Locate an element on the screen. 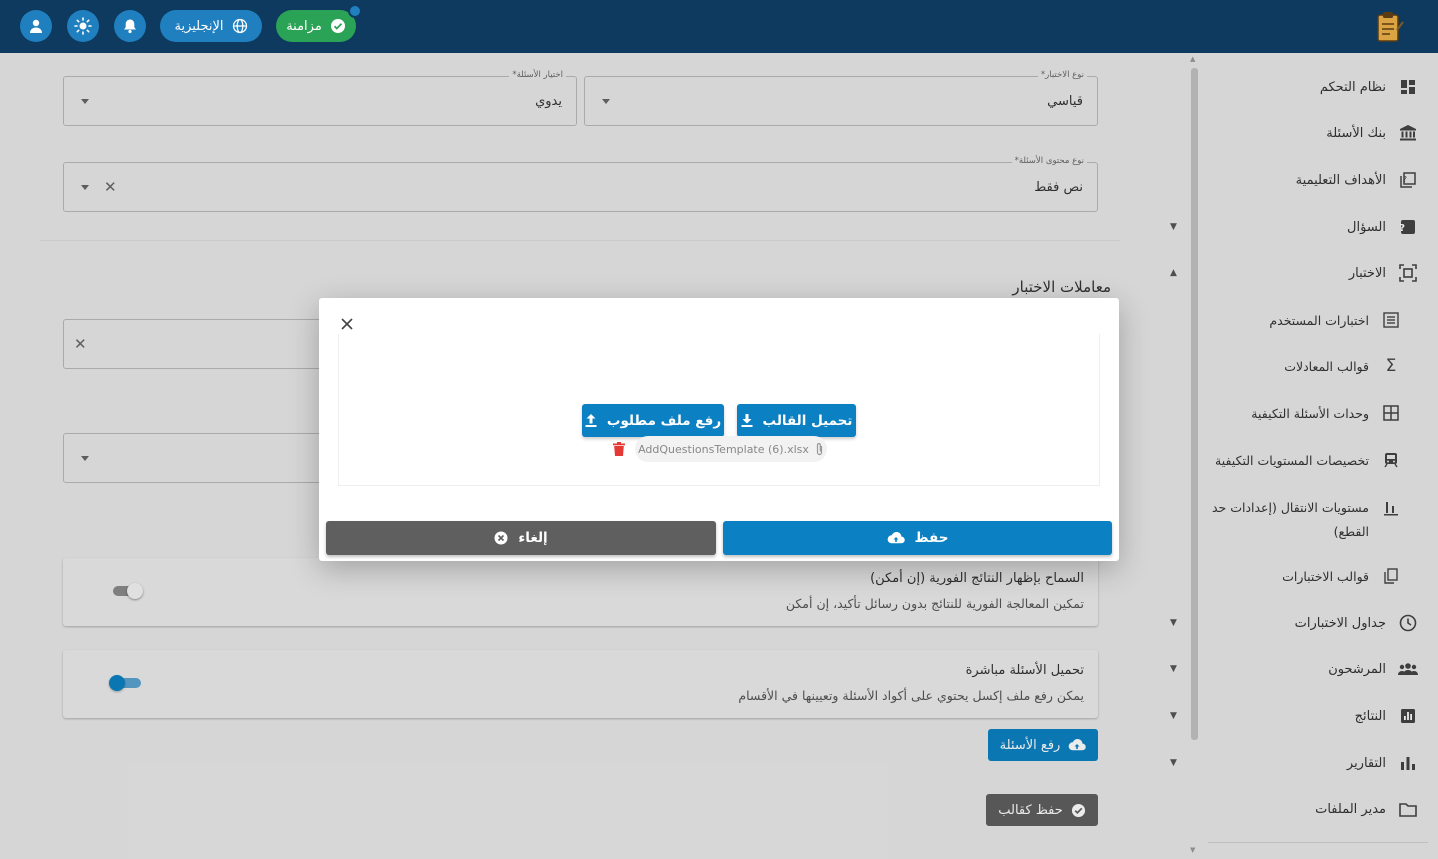 The image size is (1438, 859). language-label: الإنجليزية is located at coordinates (199, 26).